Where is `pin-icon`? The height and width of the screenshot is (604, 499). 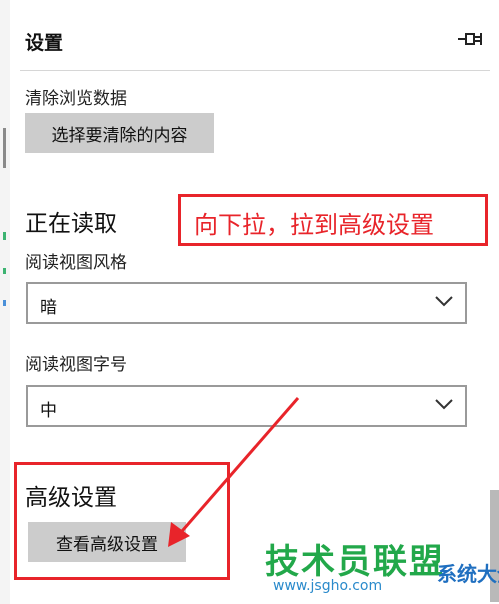
pin-icon is located at coordinates (470, 39).